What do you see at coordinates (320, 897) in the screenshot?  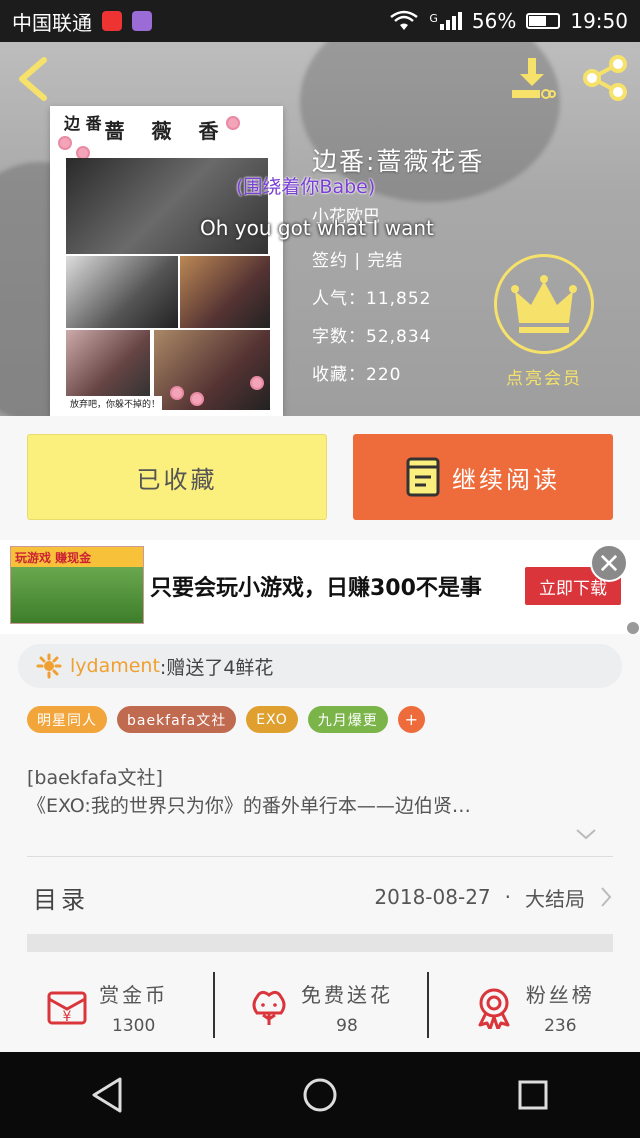 I see `table-of-contents-row: 目录 2018-08-27 · 大结局` at bounding box center [320, 897].